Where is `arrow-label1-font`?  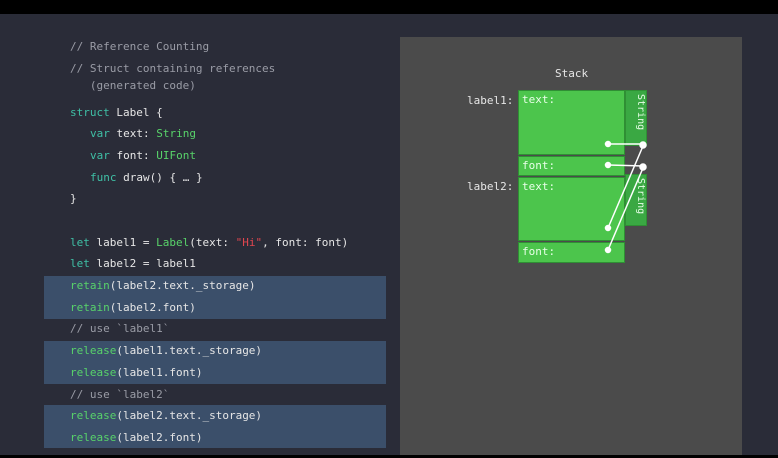 arrow-label1-font is located at coordinates (625, 165).